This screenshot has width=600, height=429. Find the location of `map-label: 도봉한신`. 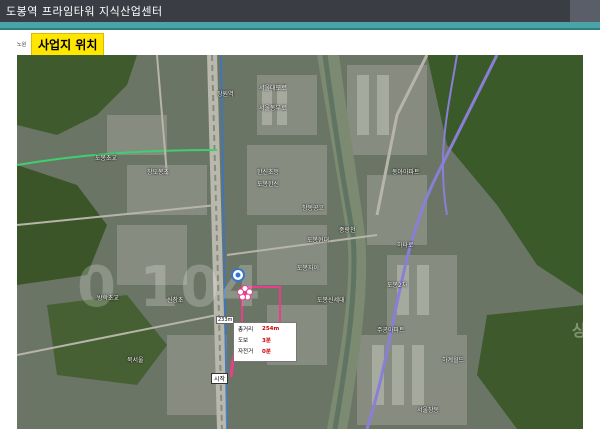

map-label: 도봉한신 is located at coordinates (268, 184).